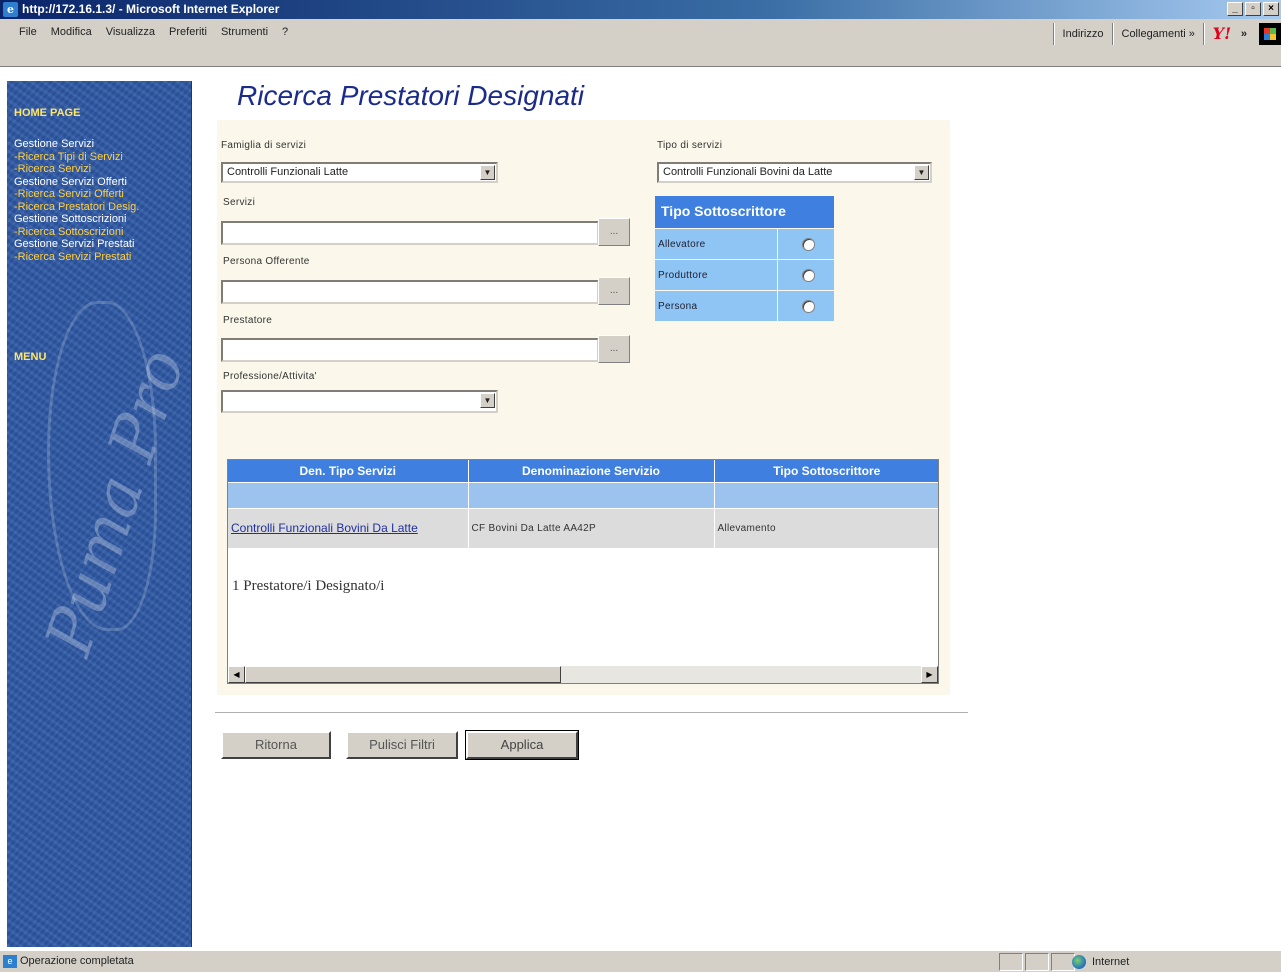  I want to click on menu-strumenti: Strumenti, so click(244, 32).